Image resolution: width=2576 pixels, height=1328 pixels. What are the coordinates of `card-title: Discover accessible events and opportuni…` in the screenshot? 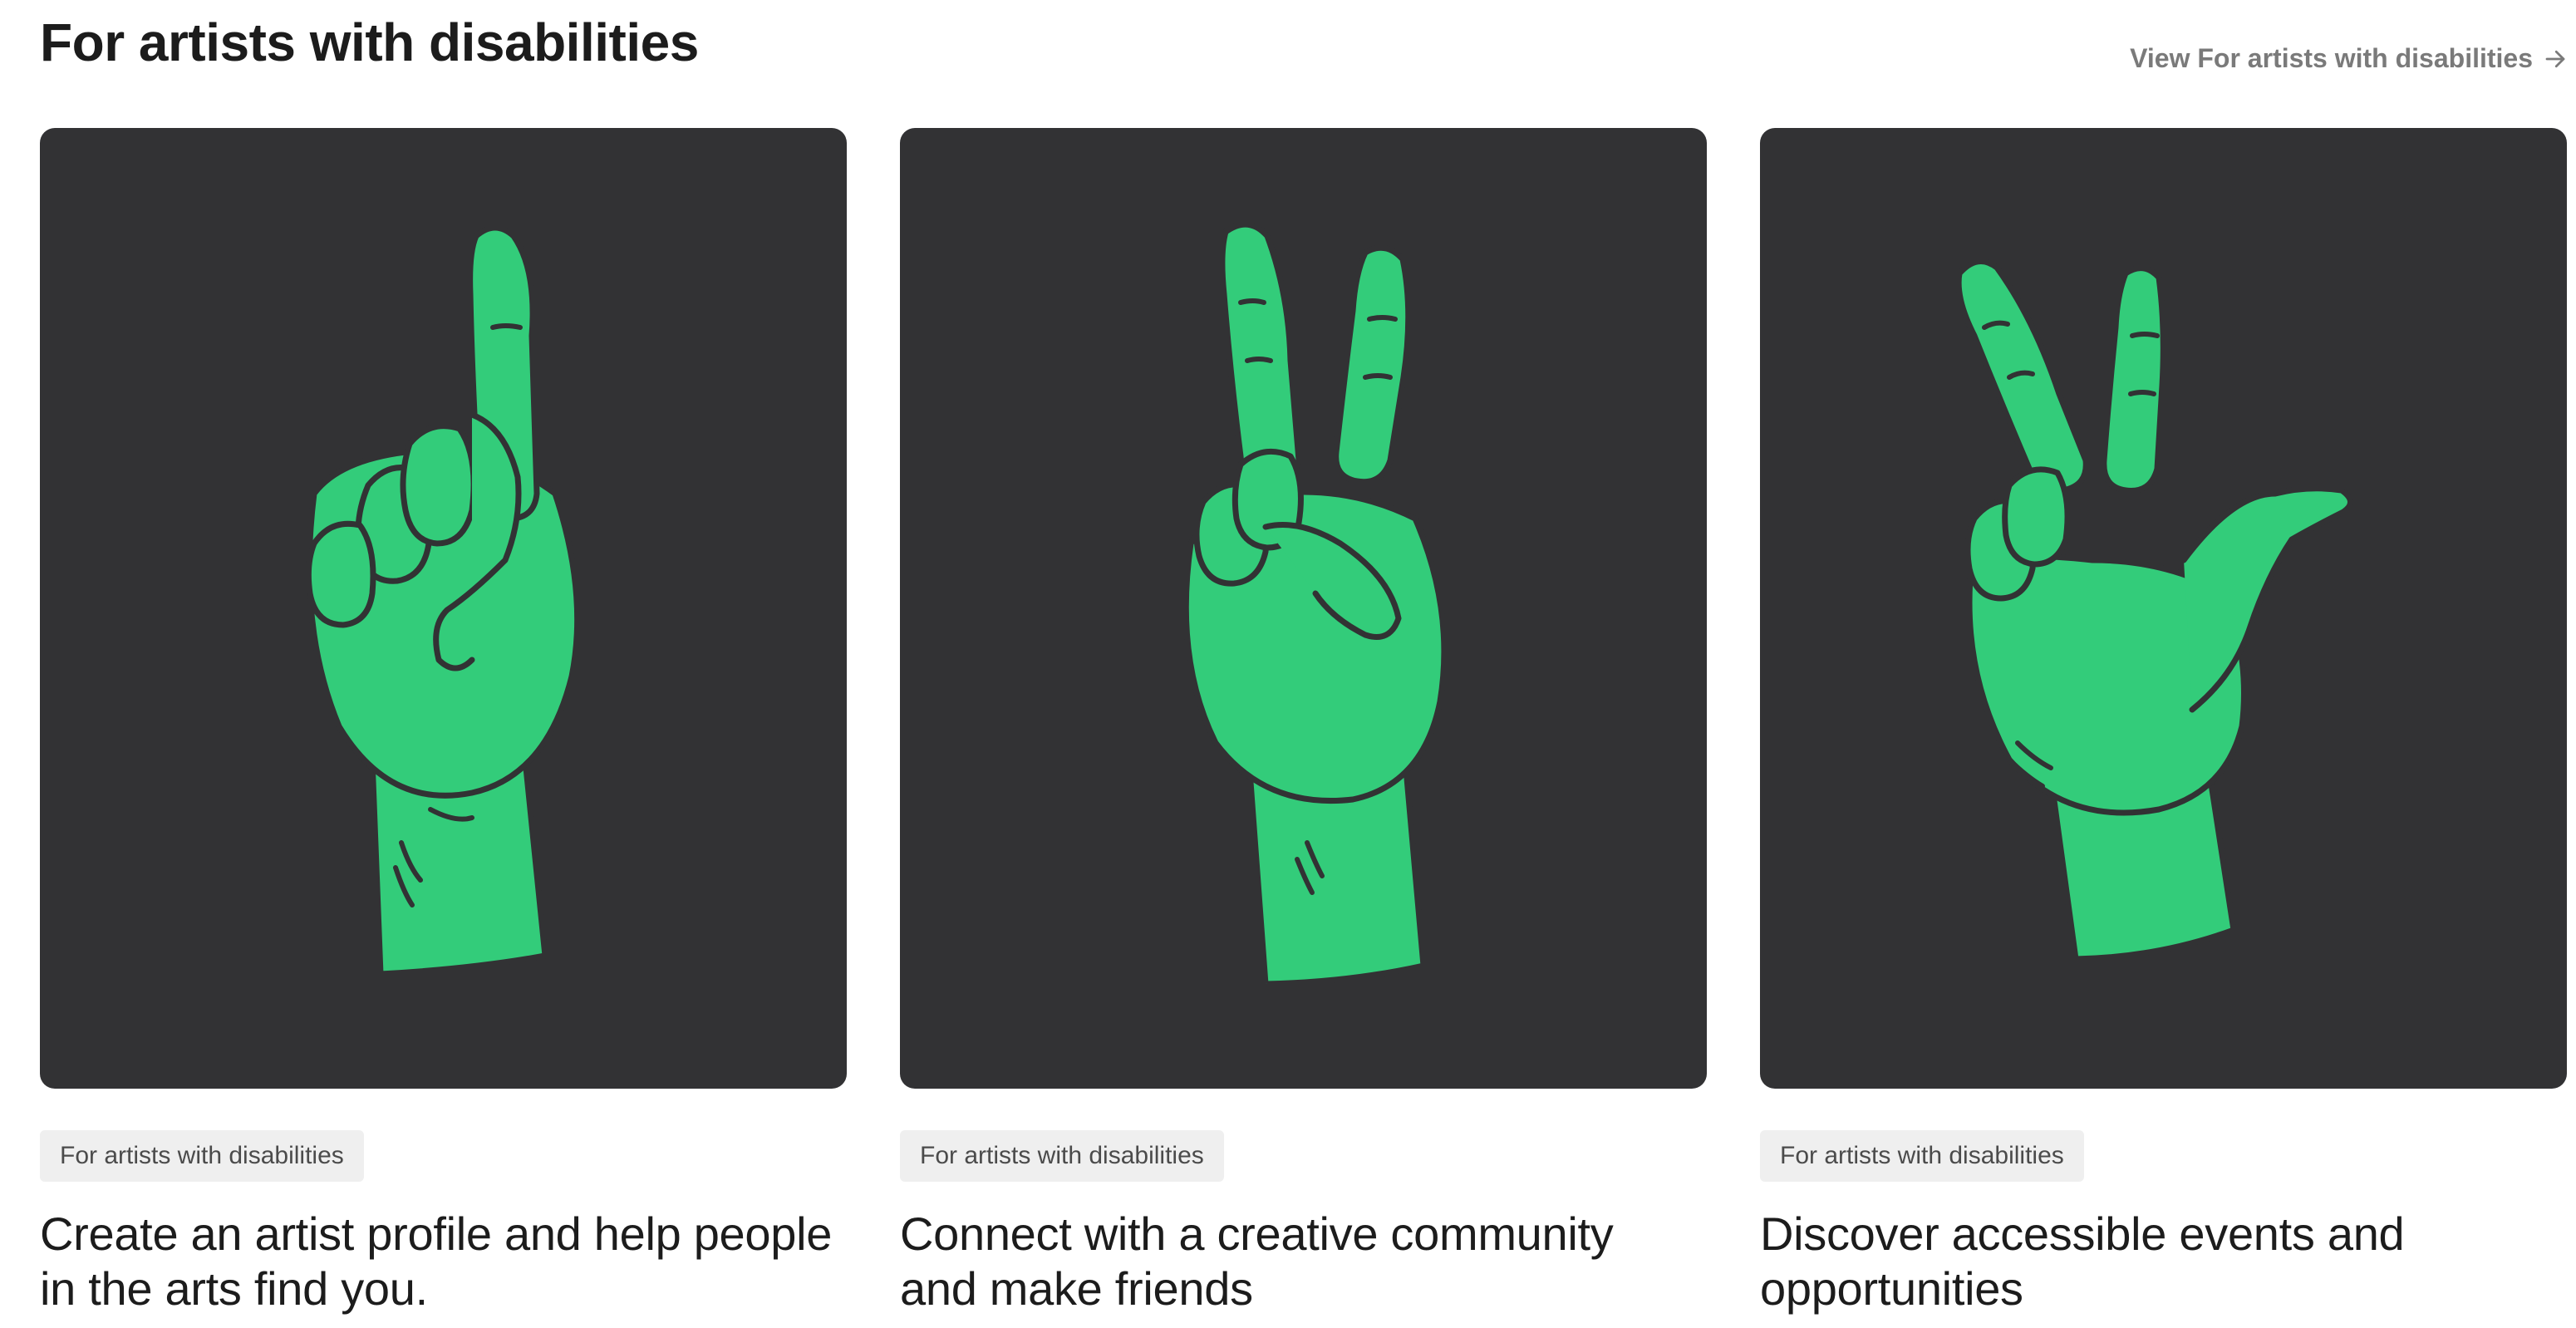 It's located at (2159, 1261).